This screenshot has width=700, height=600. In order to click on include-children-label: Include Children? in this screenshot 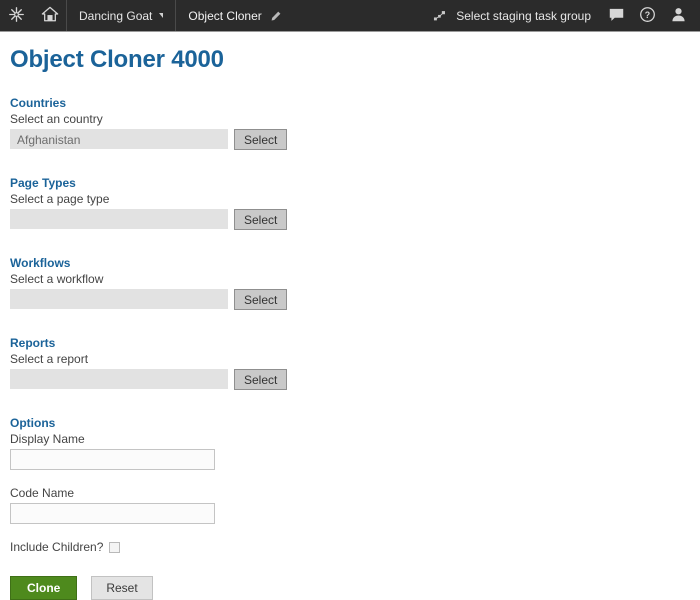, I will do `click(57, 547)`.